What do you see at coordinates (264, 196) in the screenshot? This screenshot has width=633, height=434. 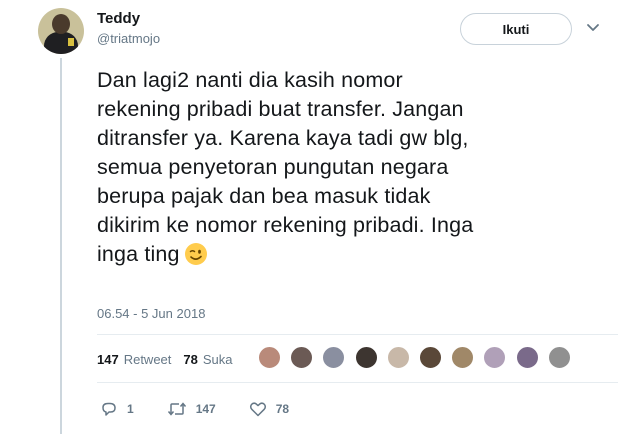 I see `tweet-line: berupa pajak dan bea masuk tidak` at bounding box center [264, 196].